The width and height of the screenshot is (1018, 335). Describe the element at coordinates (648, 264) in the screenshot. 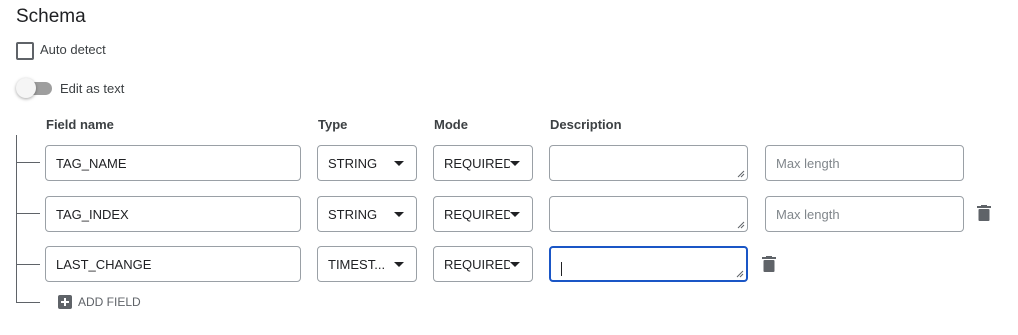

I see `description-textarea-focused` at that location.